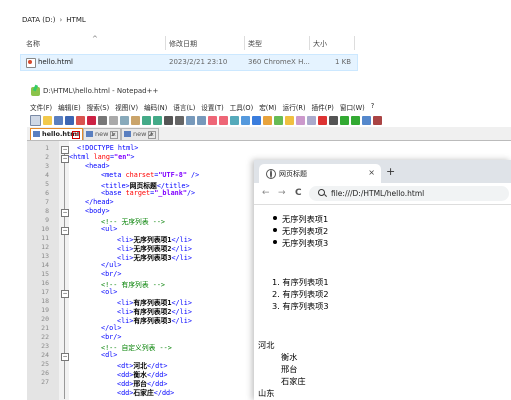 The height and width of the screenshot is (400, 511). I want to click on breadcrumb-drive: DATA (D:), so click(38, 20).